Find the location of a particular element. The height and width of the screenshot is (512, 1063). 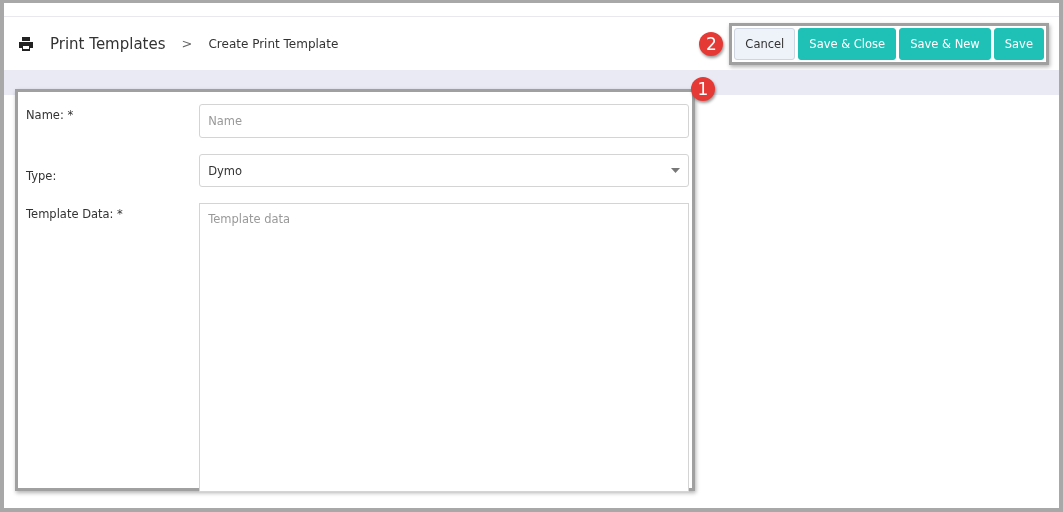

printer-icon is located at coordinates (26, 43).